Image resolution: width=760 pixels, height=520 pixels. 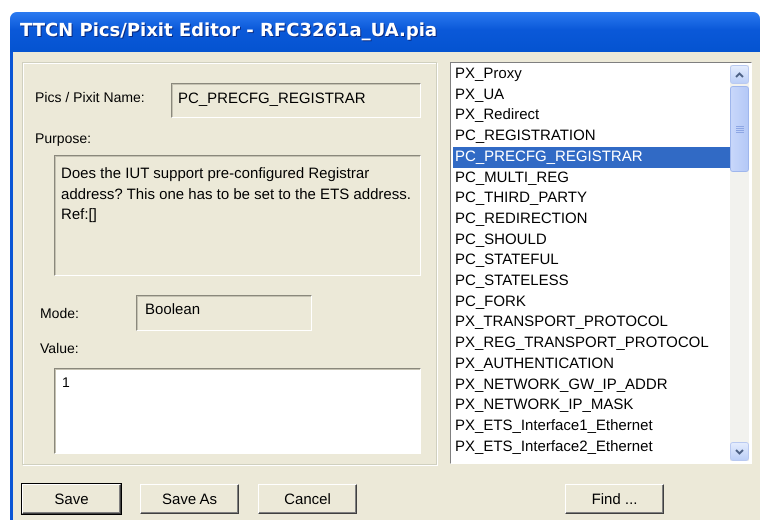 I want to click on list-item: PX_ETS_Interface2_Ethernet, so click(x=591, y=447).